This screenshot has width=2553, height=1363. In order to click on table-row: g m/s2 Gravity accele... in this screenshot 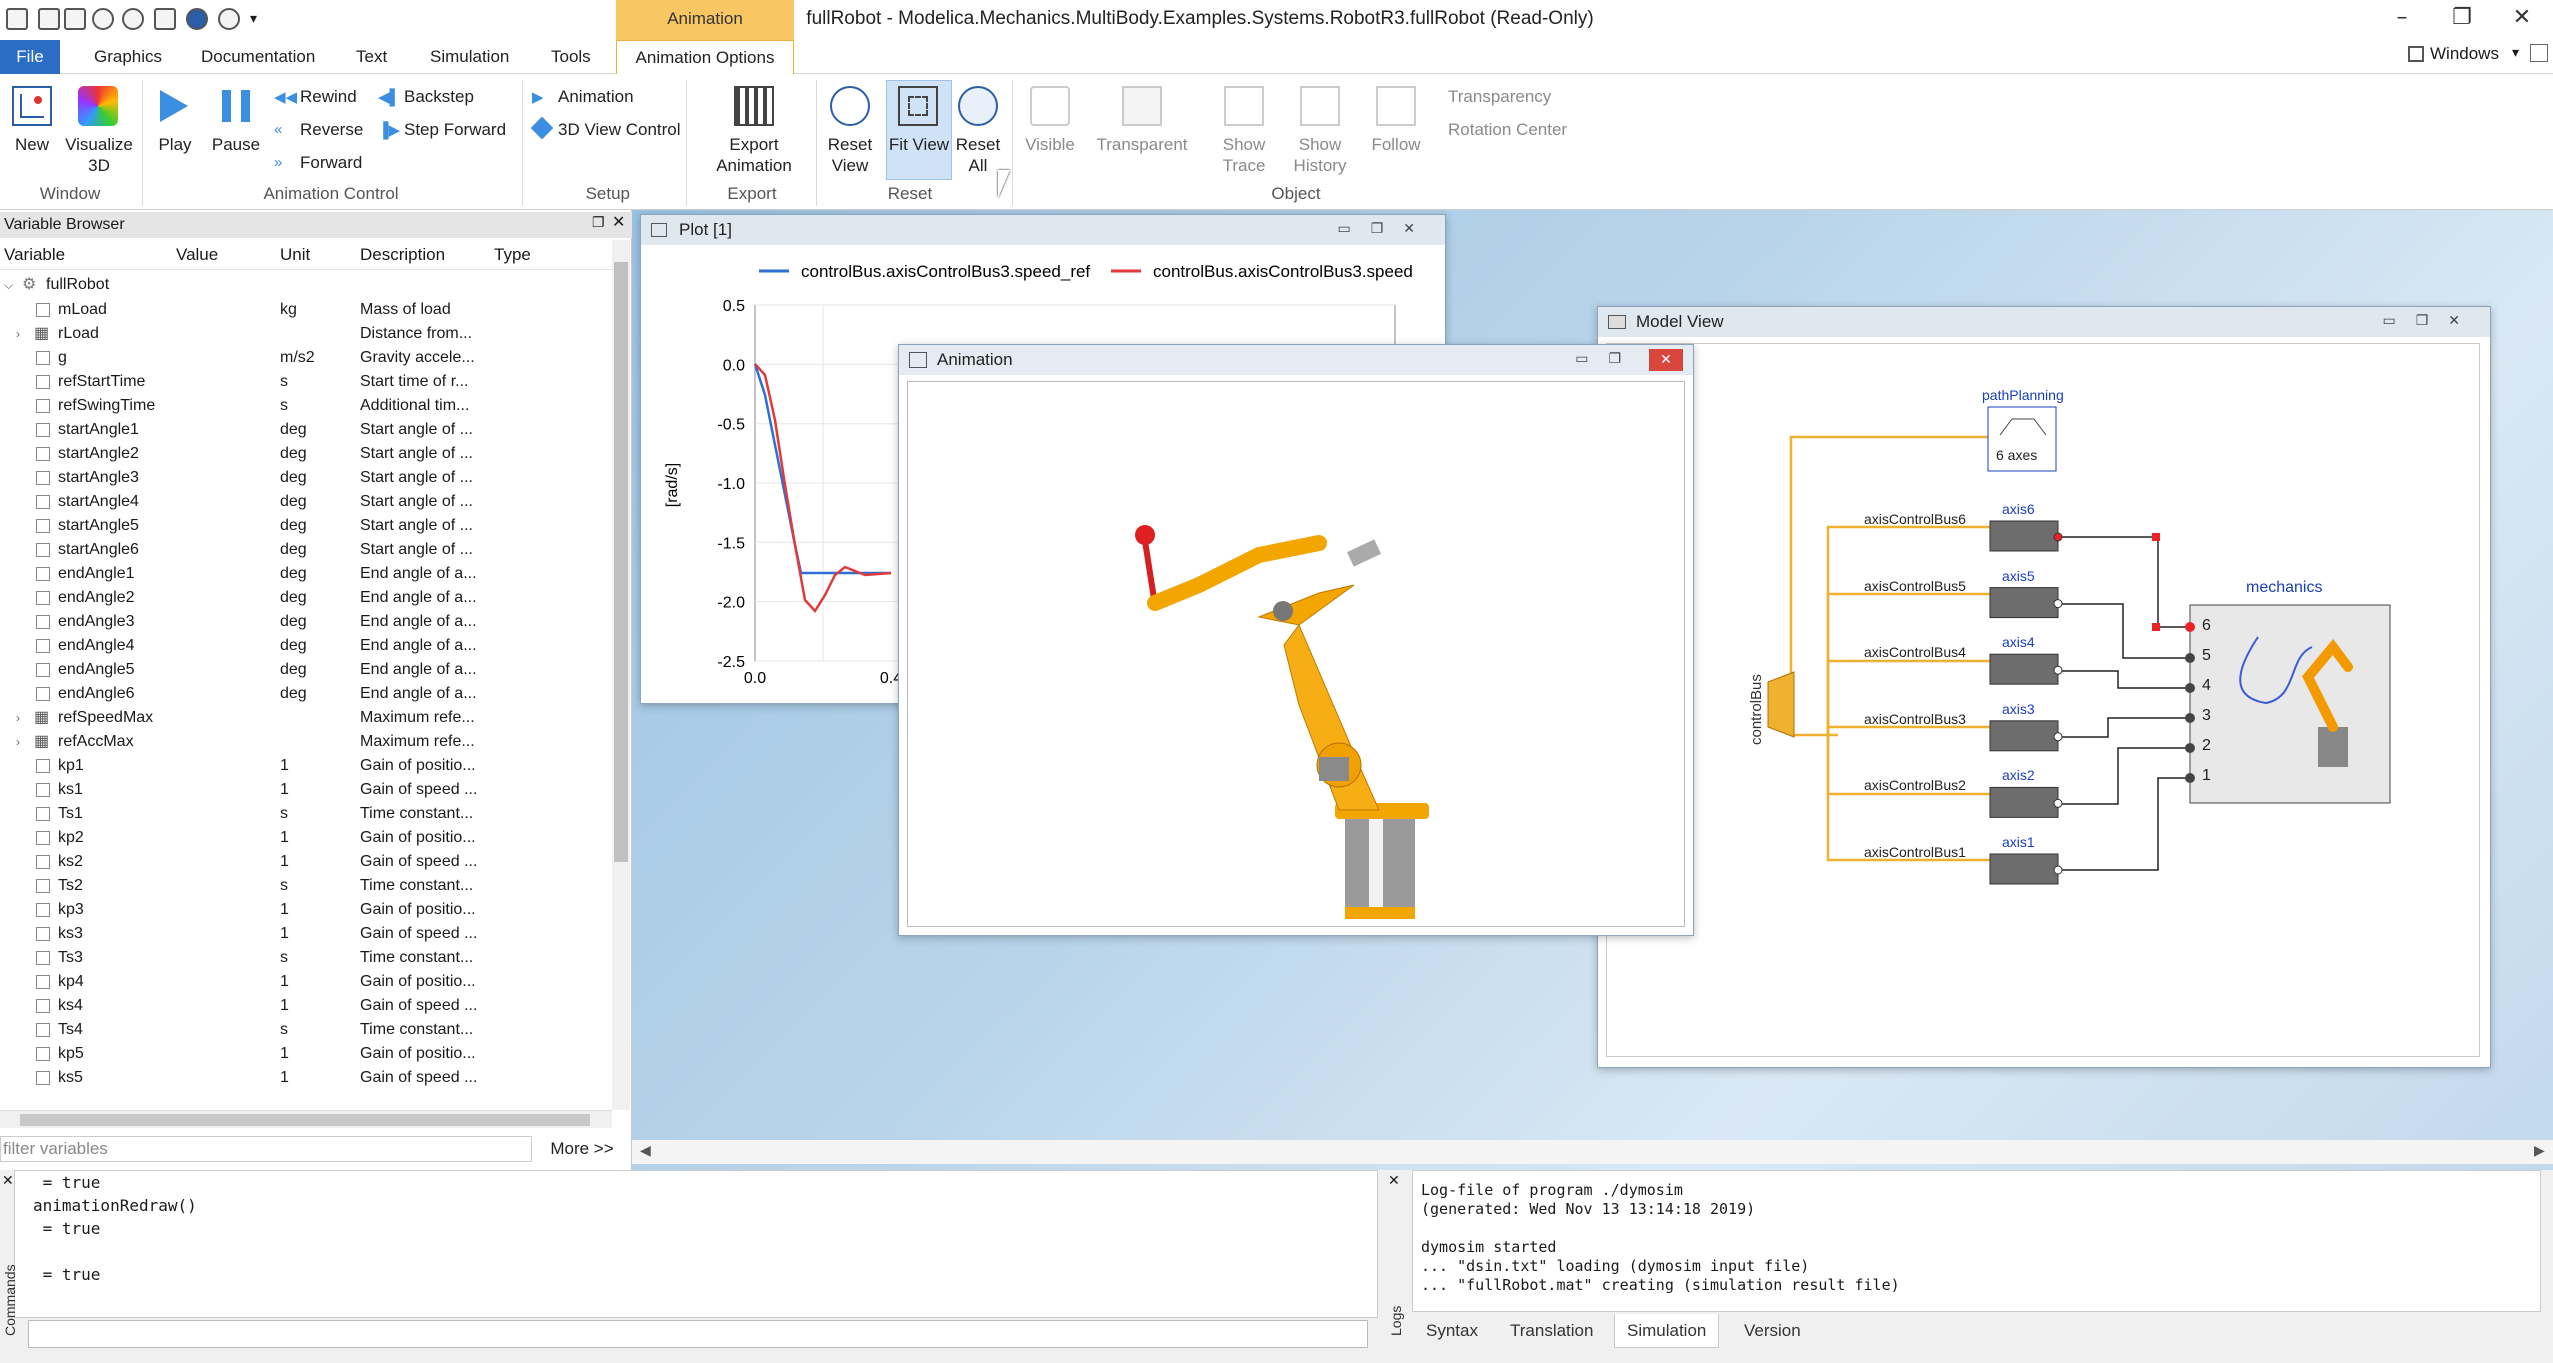, I will do `click(307, 358)`.